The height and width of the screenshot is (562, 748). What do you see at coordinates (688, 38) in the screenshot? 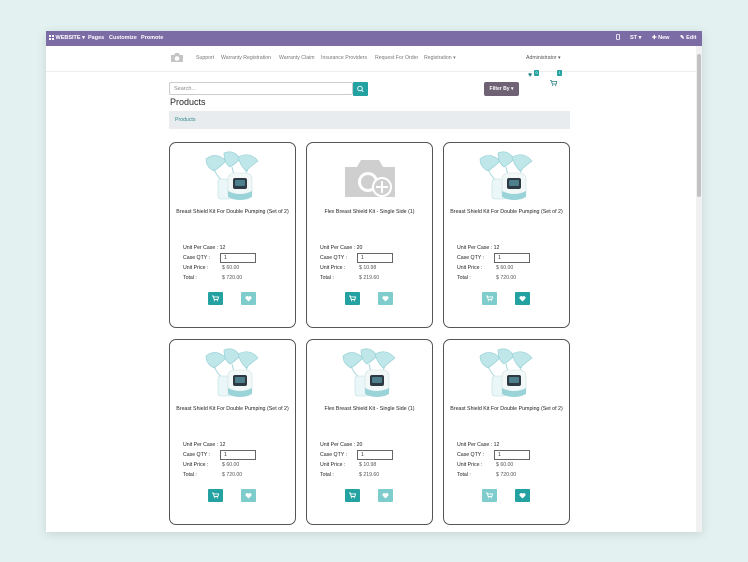
I see `edit-button: ✎ Edit` at bounding box center [688, 38].